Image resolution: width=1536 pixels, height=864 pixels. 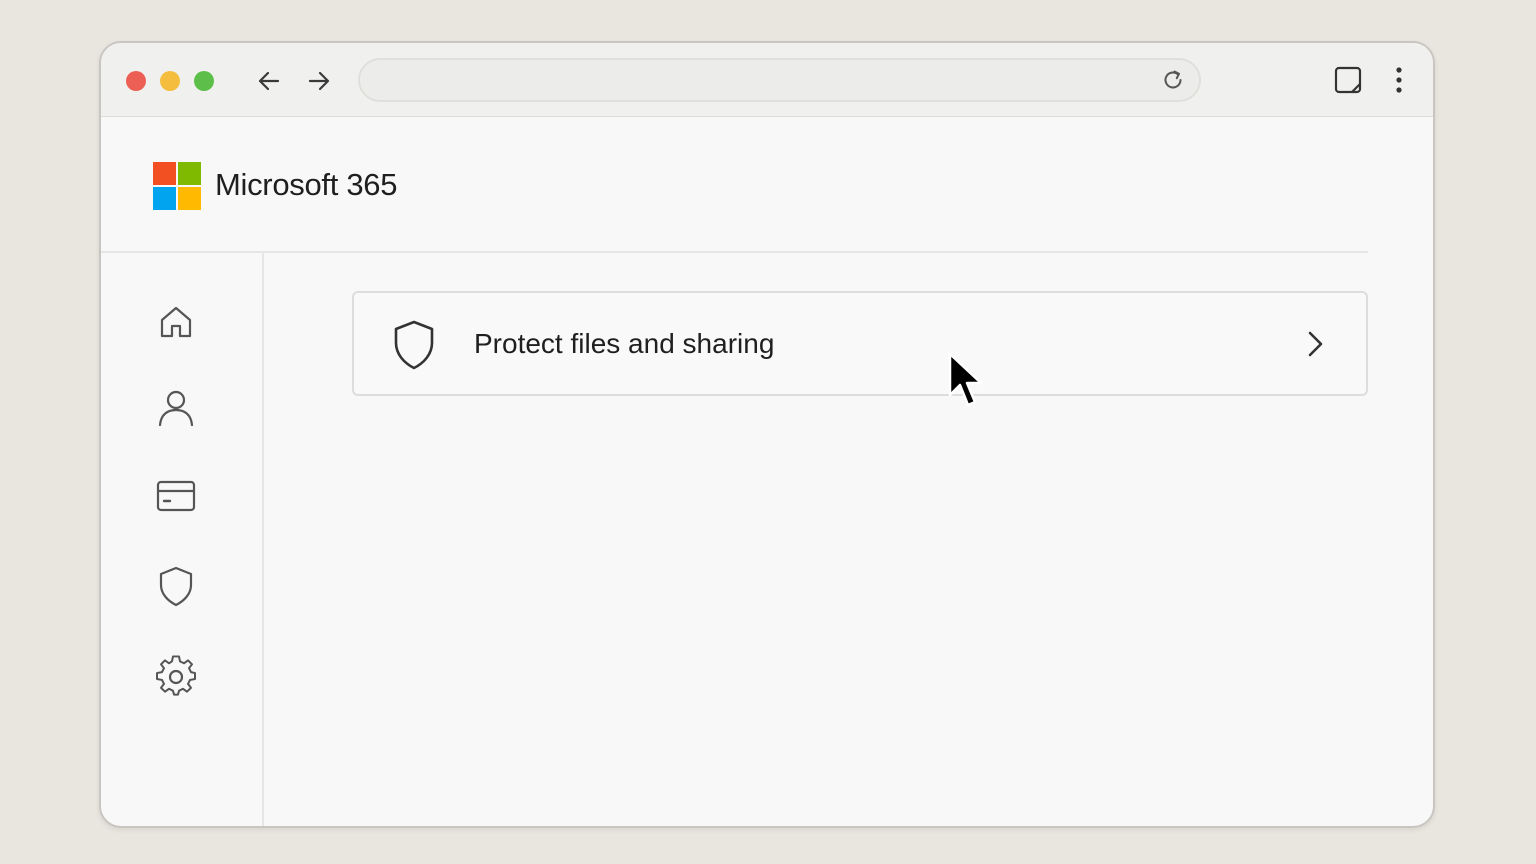 I want to click on sidebar, so click(x=182, y=539).